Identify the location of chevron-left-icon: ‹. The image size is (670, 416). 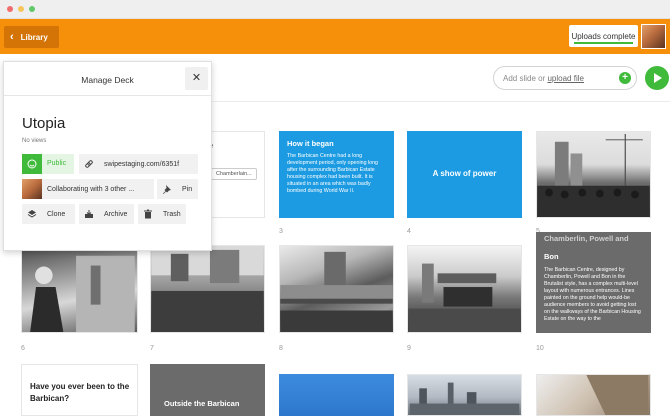
(12, 36).